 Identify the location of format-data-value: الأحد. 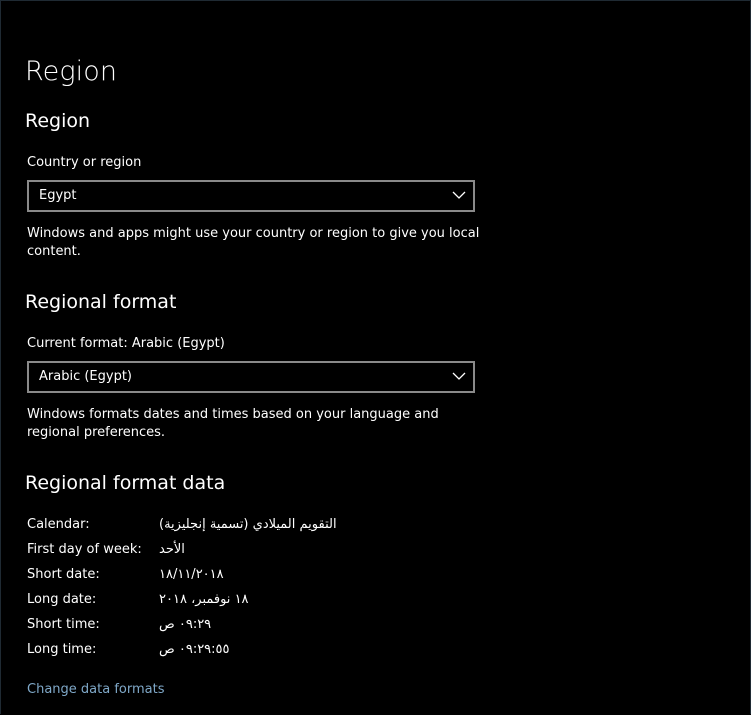
(172, 549).